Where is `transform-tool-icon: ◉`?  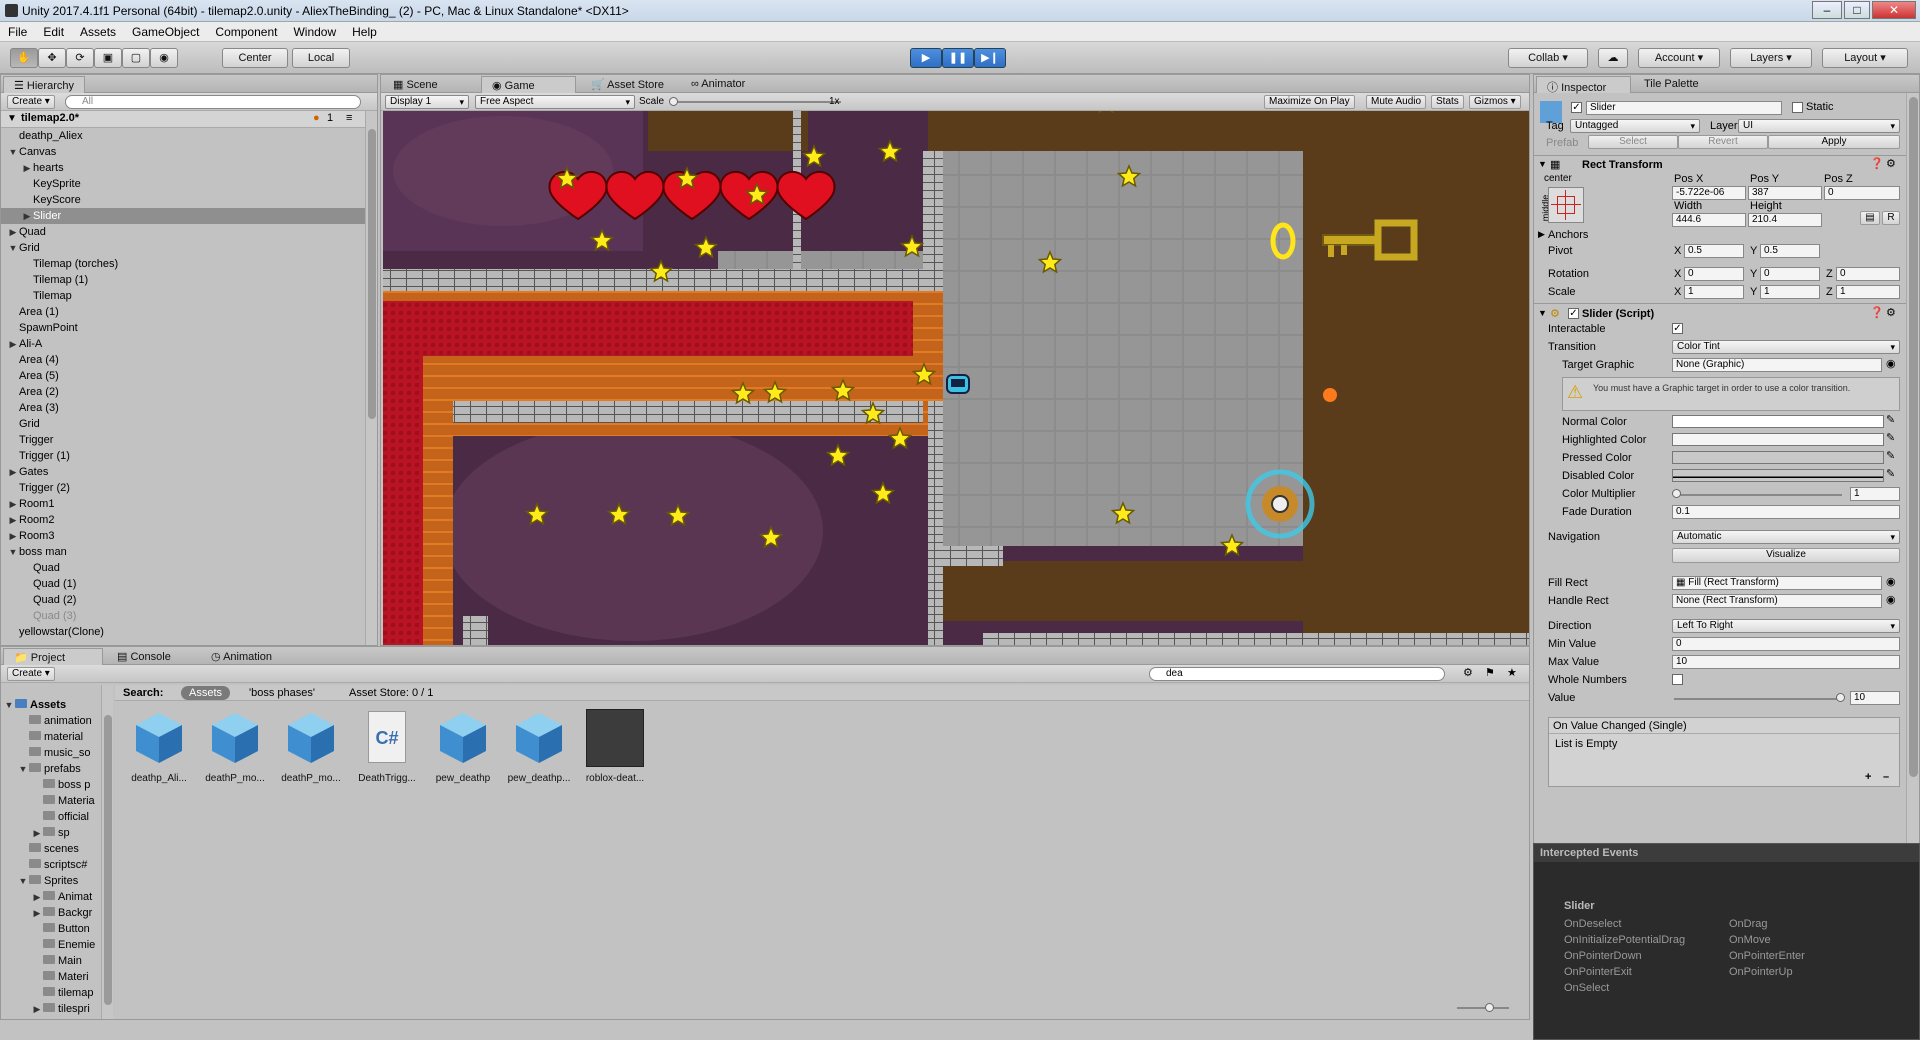 transform-tool-icon: ◉ is located at coordinates (164, 58).